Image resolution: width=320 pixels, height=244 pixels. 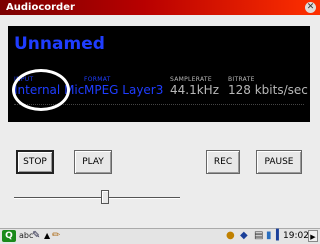 What do you see at coordinates (105, 197) in the screenshot?
I see `position-slider-thumb` at bounding box center [105, 197].